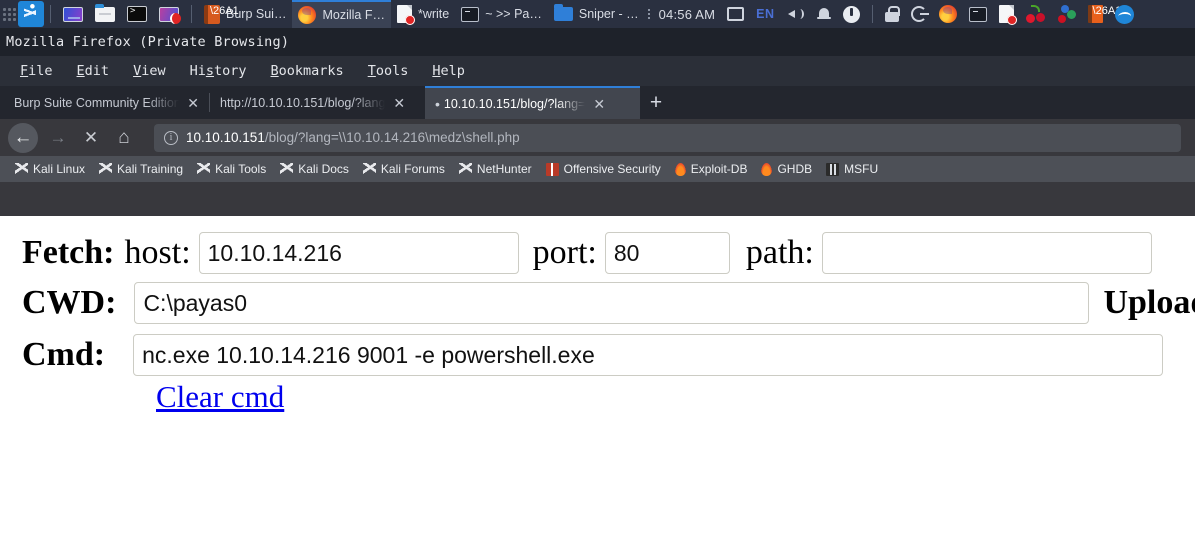 The width and height of the screenshot is (1195, 543). Describe the element at coordinates (892, 14) in the screenshot. I see `tray-lock` at that location.